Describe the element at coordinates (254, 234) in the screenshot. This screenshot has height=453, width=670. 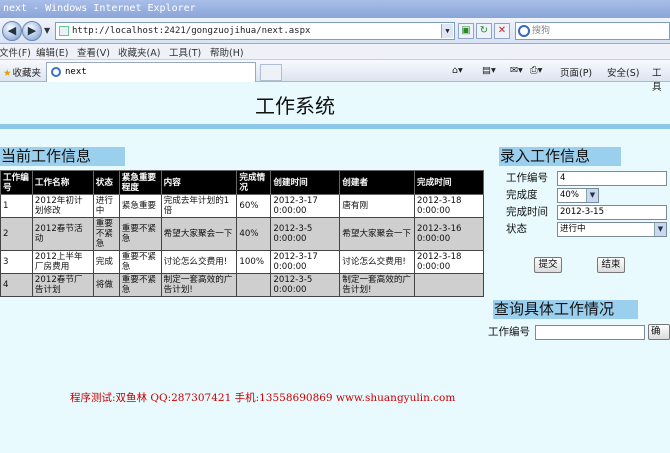
I see `table-cell: 40%` at that location.